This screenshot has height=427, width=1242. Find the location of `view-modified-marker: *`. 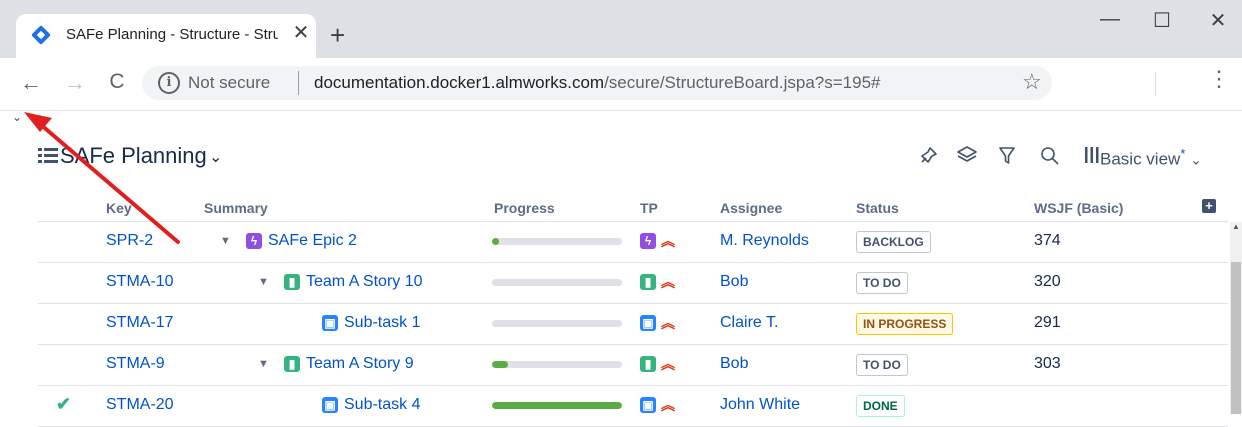

view-modified-marker: * is located at coordinates (1183, 153).